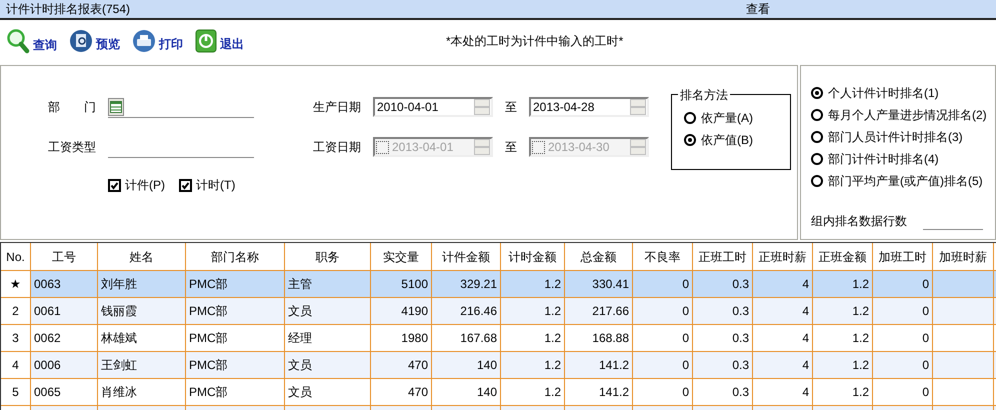 Image resolution: width=996 pixels, height=410 pixels. Describe the element at coordinates (72, 107) in the screenshot. I see `field-label: 部 门` at that location.